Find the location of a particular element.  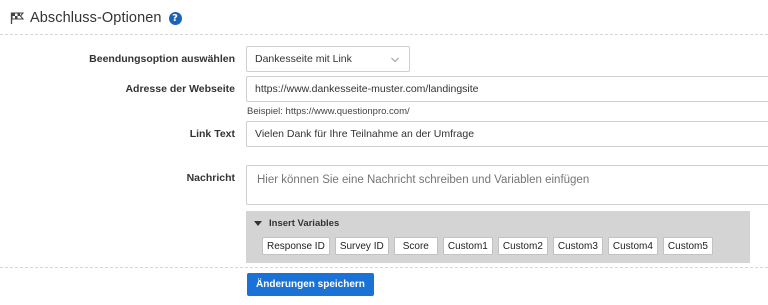

end-option-select: Dankesseite mit Link is located at coordinates (328, 59).